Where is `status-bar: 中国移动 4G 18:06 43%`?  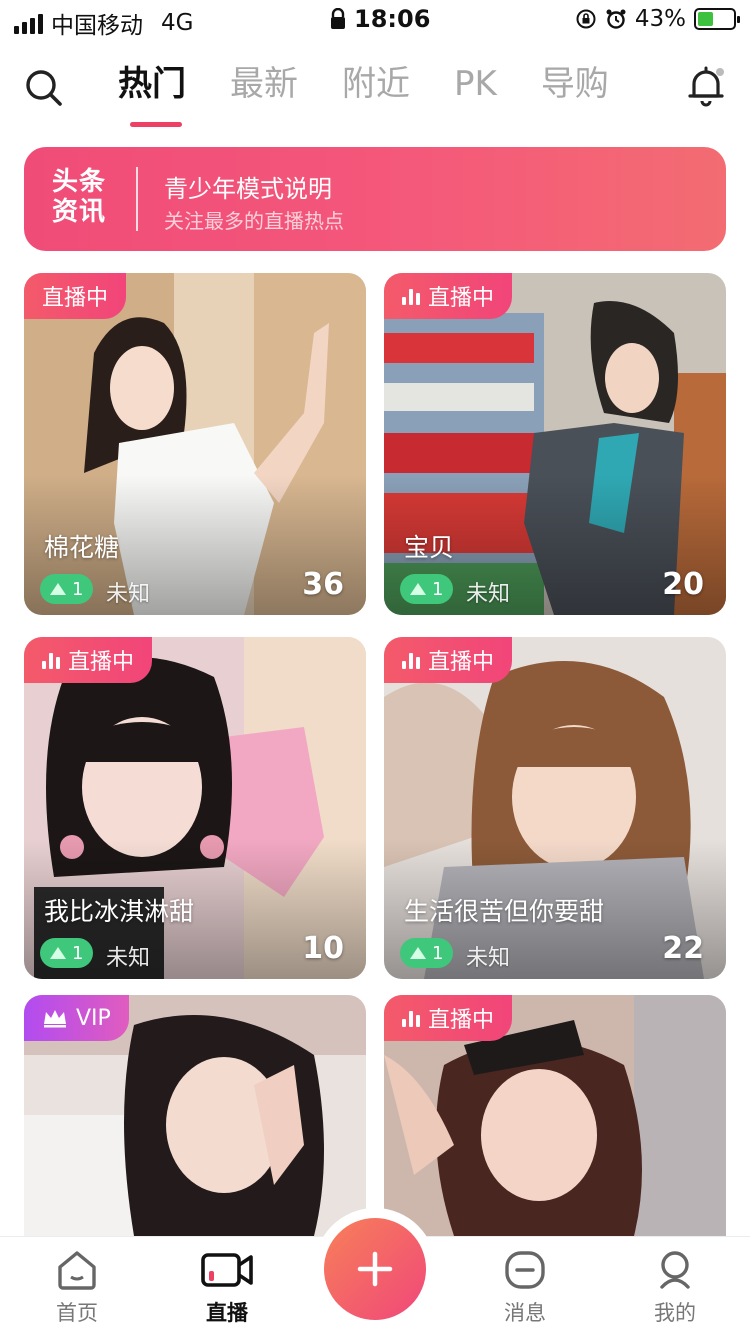 status-bar: 中国移动 4G 18:06 43% is located at coordinates (375, 20).